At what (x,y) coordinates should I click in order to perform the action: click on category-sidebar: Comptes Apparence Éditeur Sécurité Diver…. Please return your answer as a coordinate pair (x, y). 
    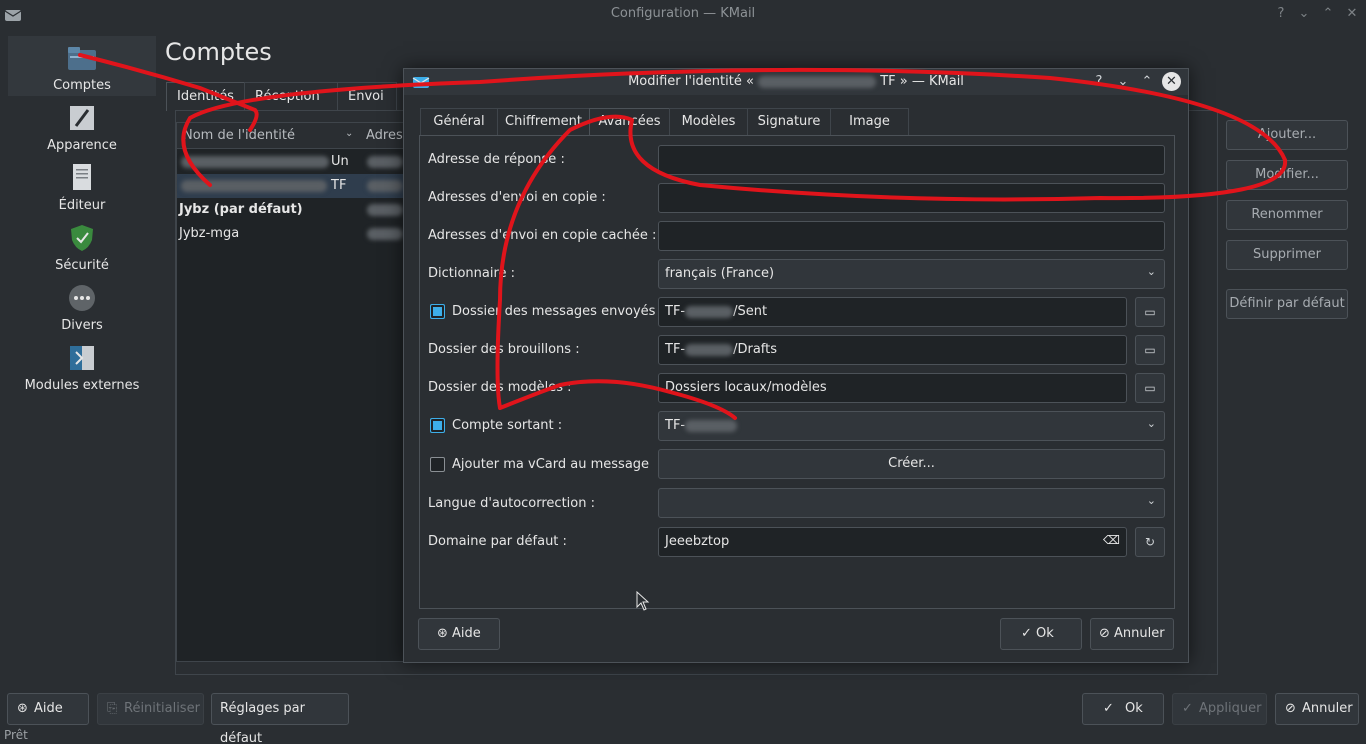
    Looking at the image, I should click on (82, 361).